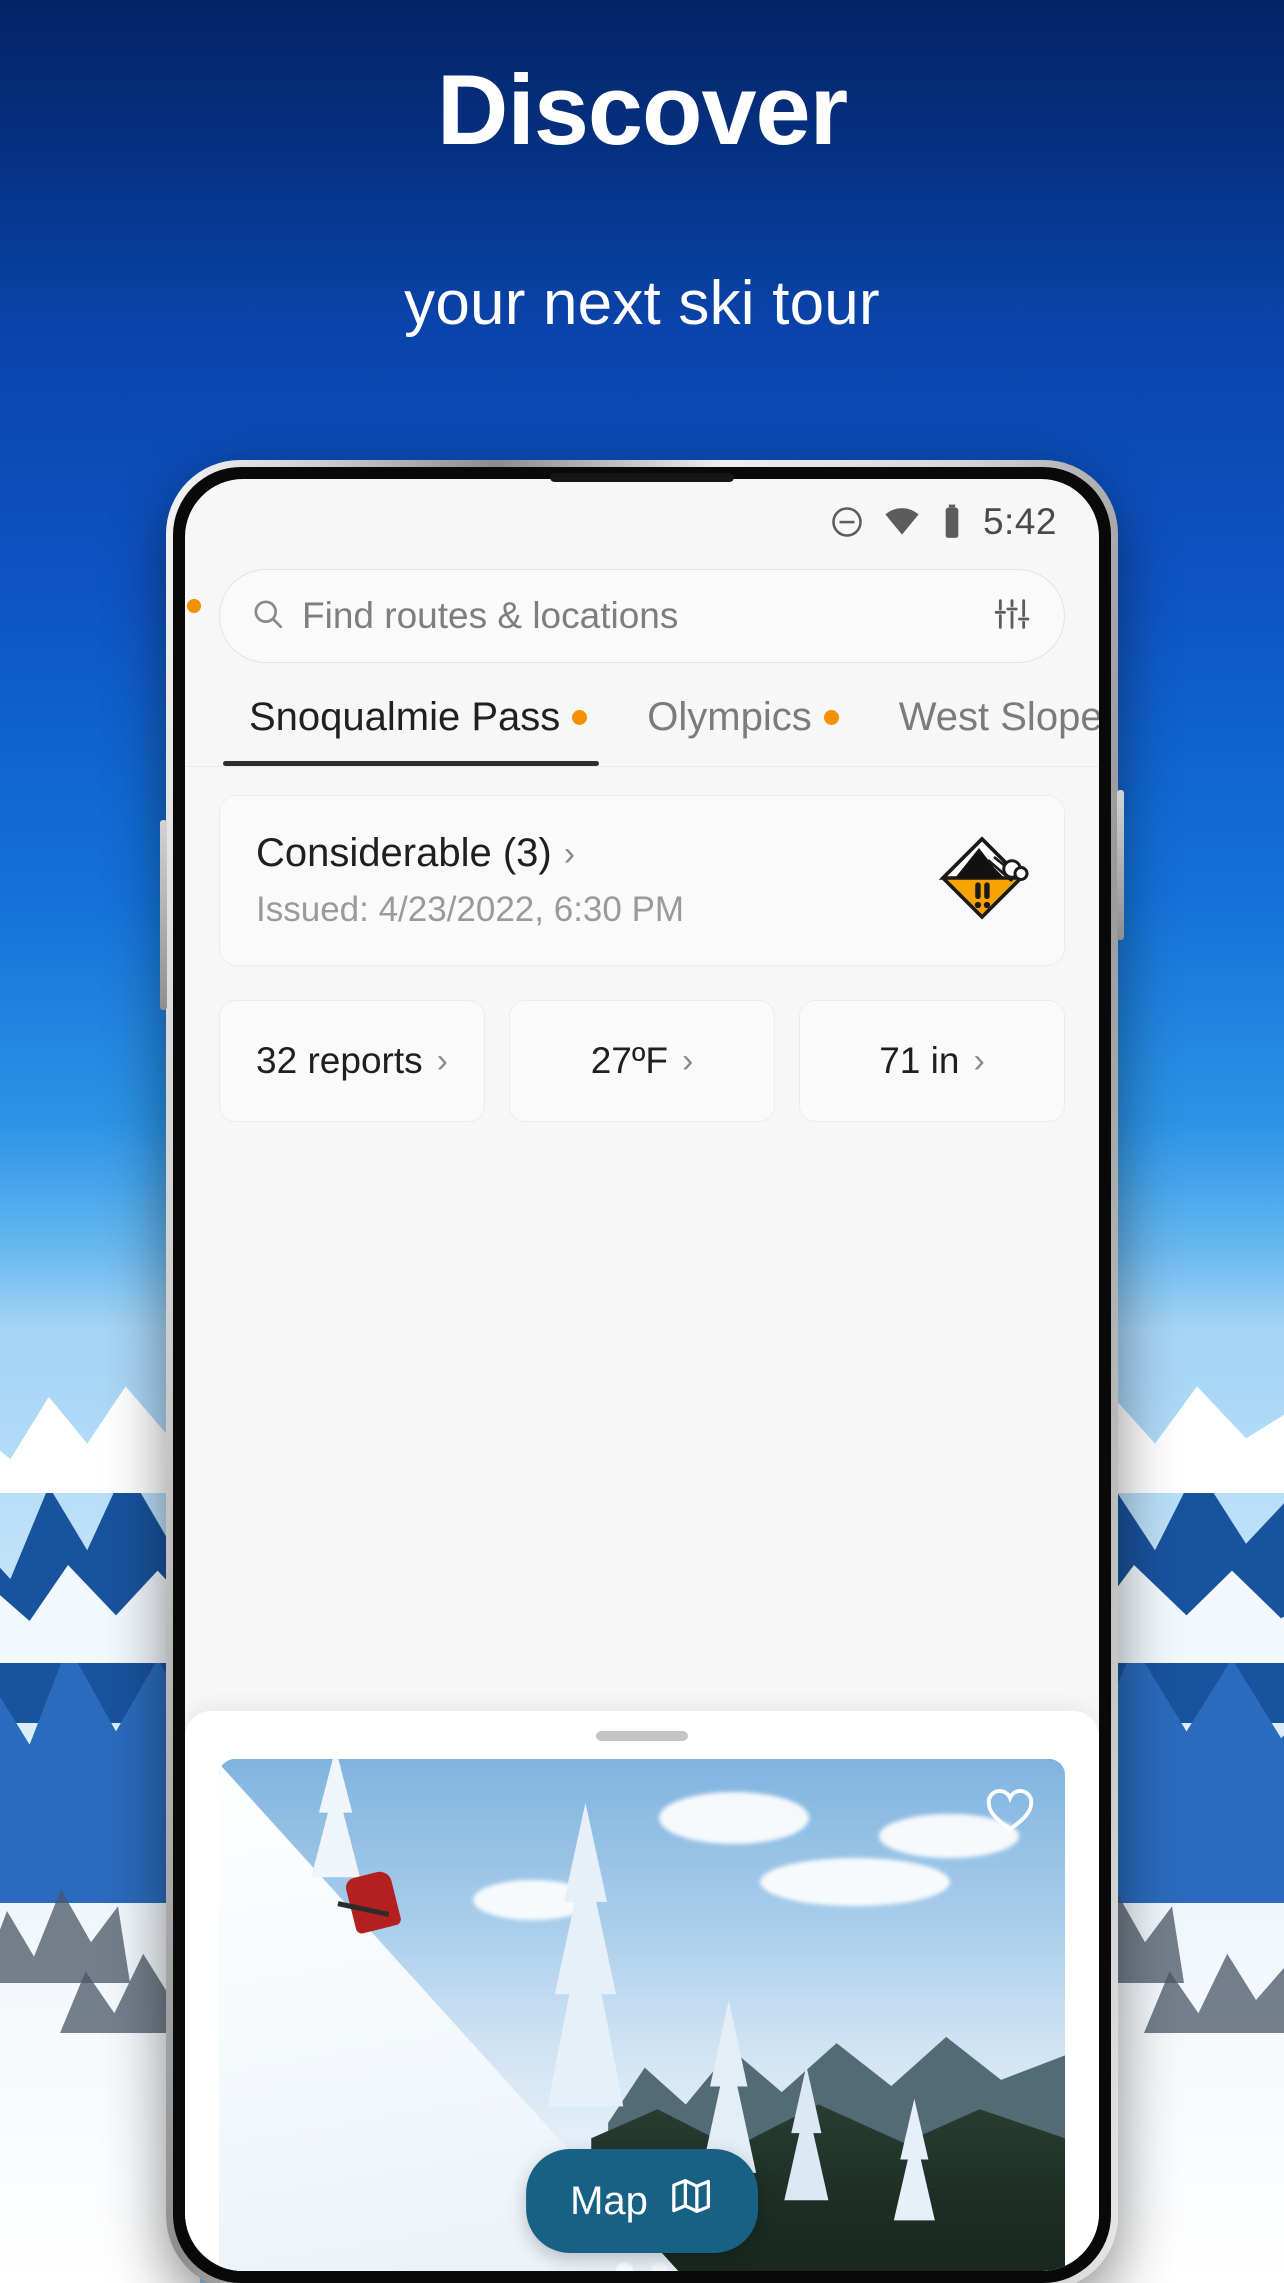 This screenshot has height=2283, width=1284. Describe the element at coordinates (691, 2201) in the screenshot. I see `map-folded-icon` at that location.